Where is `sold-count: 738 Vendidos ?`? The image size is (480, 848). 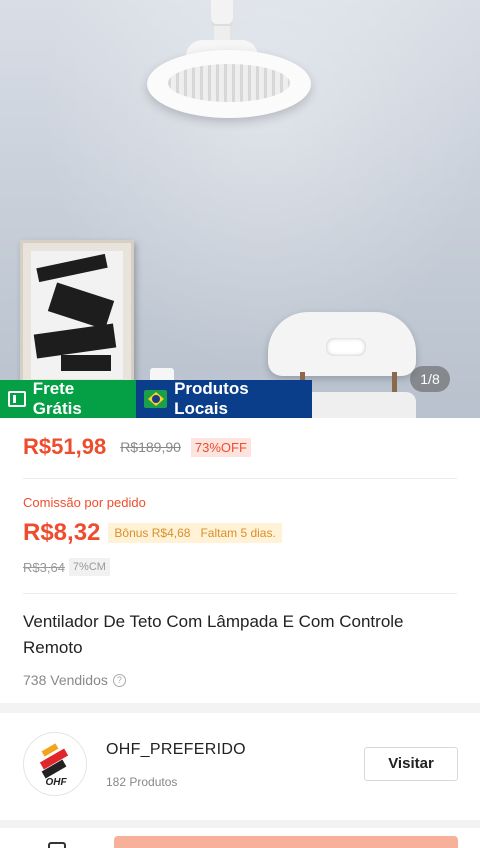
sold-count: 738 Vendidos ? is located at coordinates (74, 680).